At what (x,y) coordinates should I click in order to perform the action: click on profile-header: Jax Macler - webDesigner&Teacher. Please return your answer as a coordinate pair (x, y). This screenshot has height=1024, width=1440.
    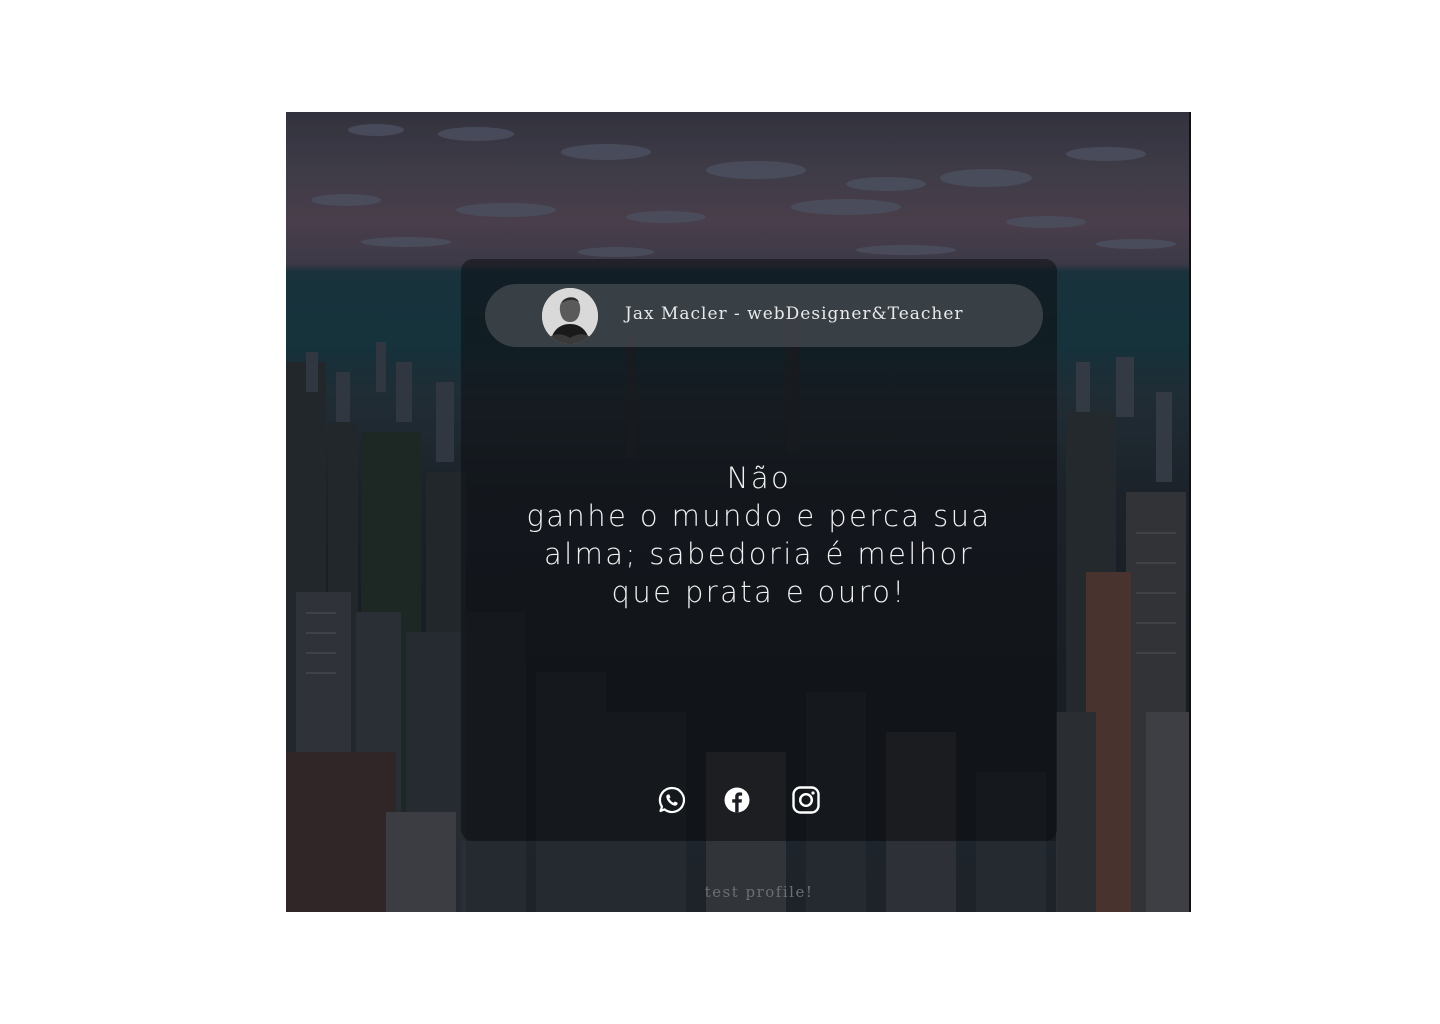
    Looking at the image, I should click on (764, 315).